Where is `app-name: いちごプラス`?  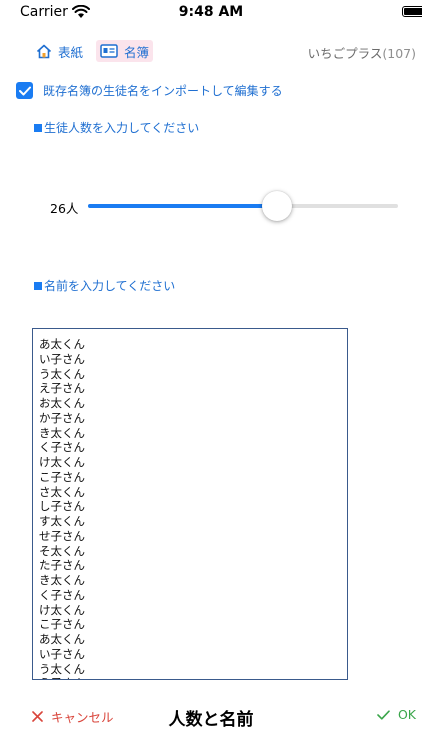 app-name: いちごプラス is located at coordinates (345, 53).